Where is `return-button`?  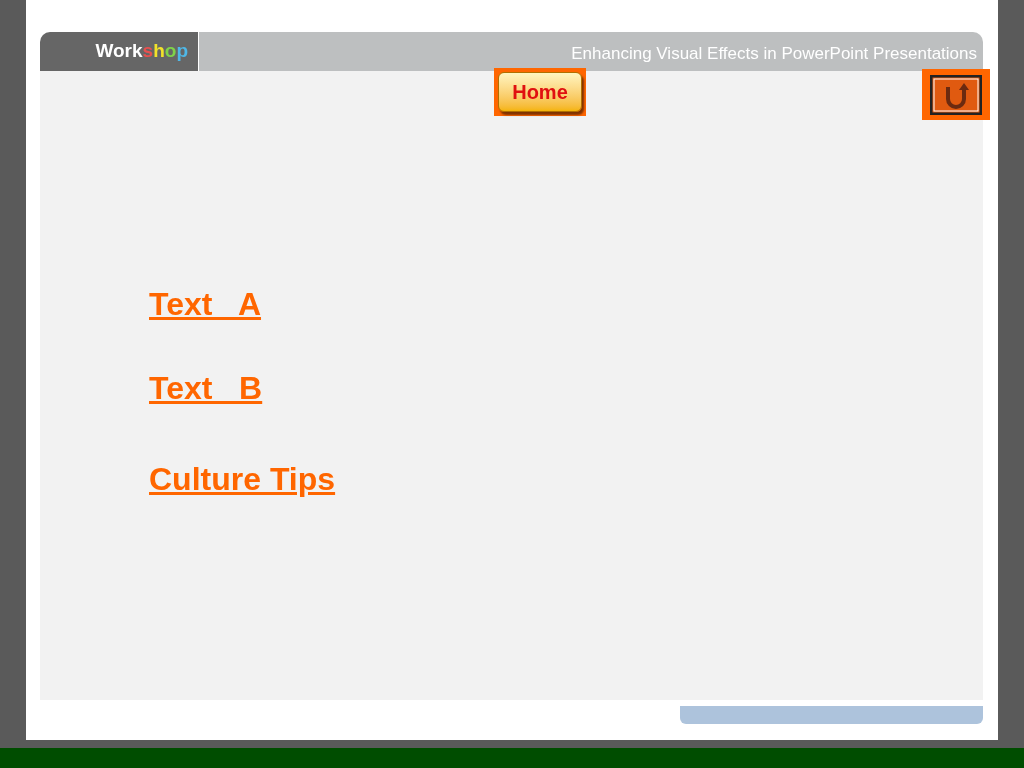
return-button is located at coordinates (956, 94).